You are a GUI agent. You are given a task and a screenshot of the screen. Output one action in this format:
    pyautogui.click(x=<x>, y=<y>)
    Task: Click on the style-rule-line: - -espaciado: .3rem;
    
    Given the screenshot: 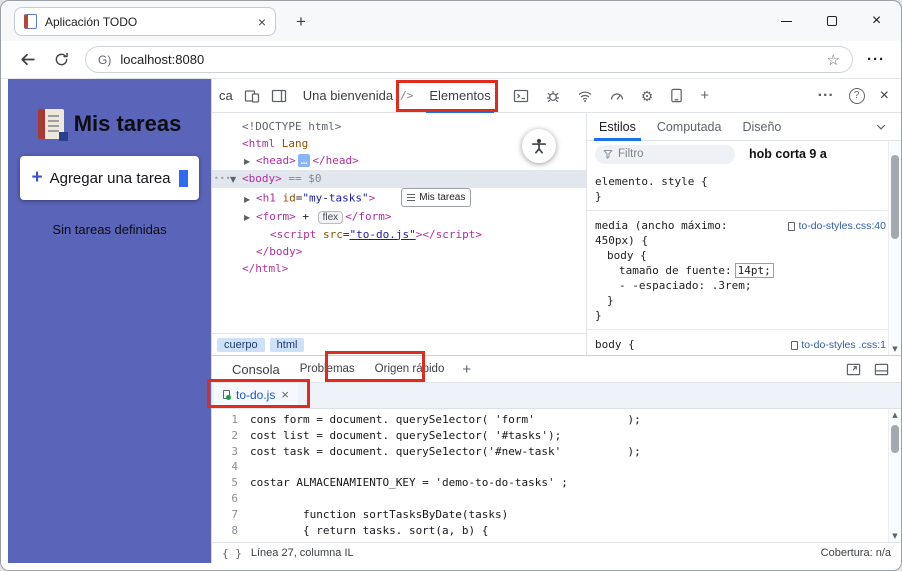 What is the action you would take?
    pyautogui.click(x=737, y=285)
    